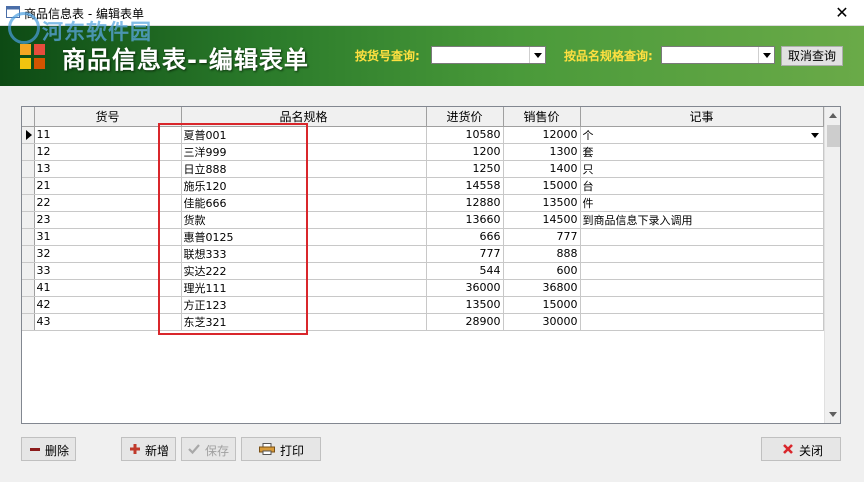  What do you see at coordinates (108, 288) in the screenshot?
I see `cell-id: 41` at bounding box center [108, 288].